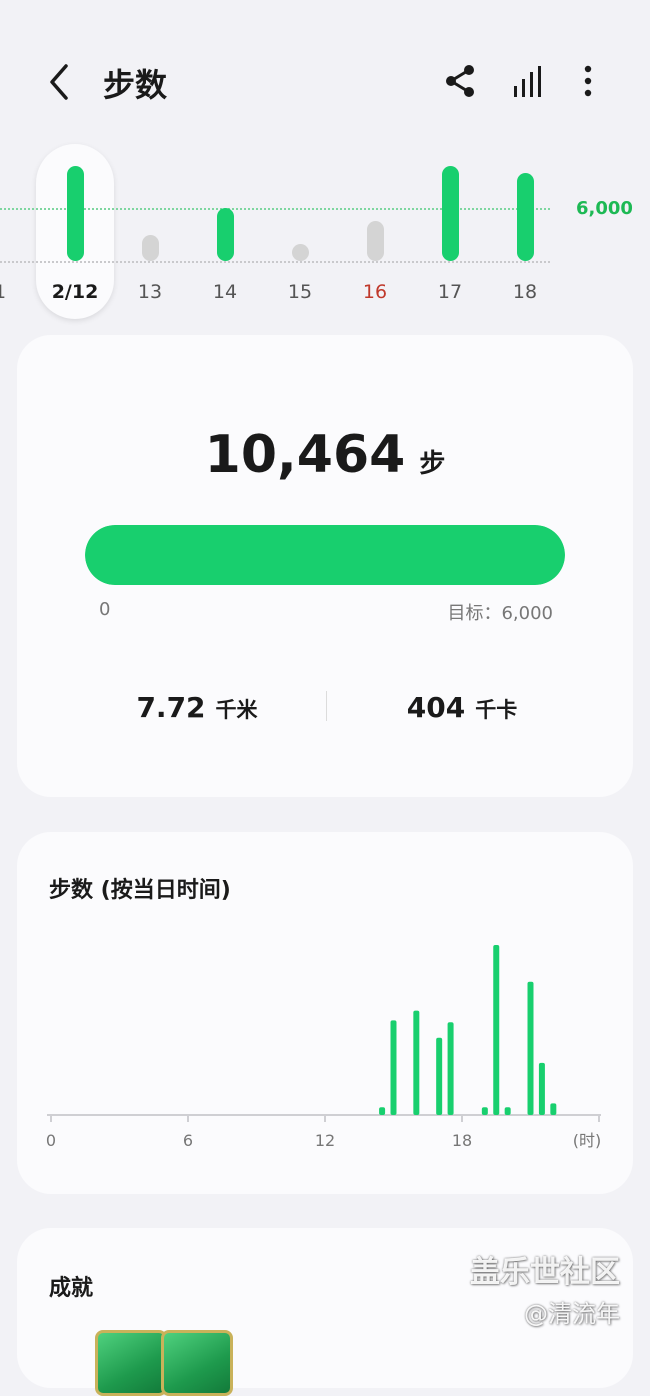 The image size is (650, 1396). What do you see at coordinates (588, 81) in the screenshot?
I see `more-icon` at bounding box center [588, 81].